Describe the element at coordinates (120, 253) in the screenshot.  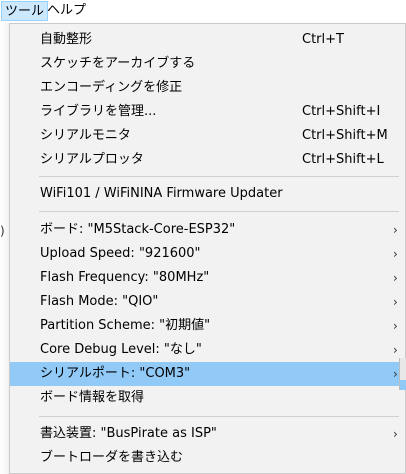
I see `menu-item-label: Upload Speed: "921600"` at that location.